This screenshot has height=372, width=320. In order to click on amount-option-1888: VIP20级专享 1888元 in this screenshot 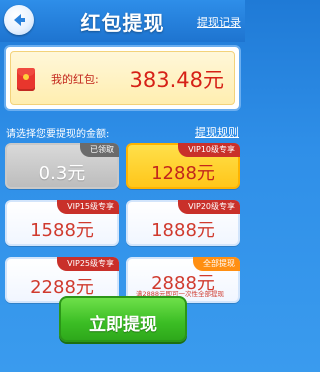, I will do `click(183, 223)`.